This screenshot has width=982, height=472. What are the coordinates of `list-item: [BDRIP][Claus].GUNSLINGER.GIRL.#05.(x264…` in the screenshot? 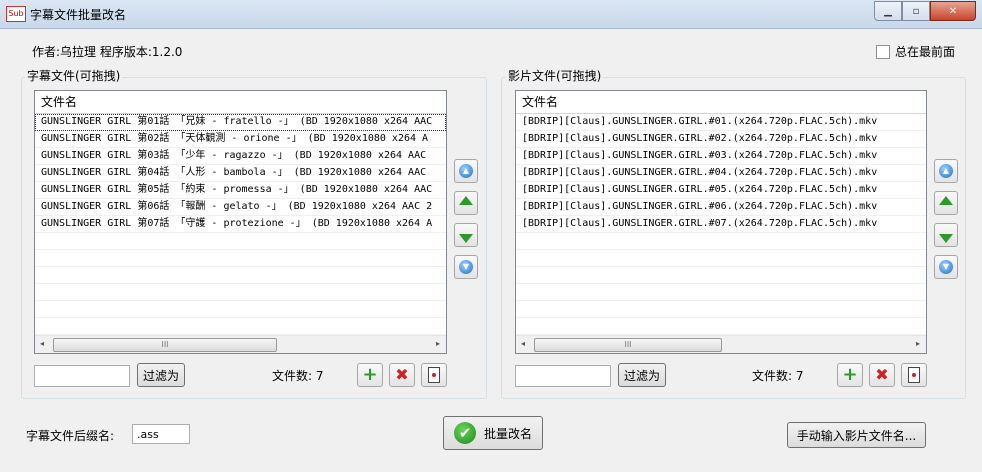 It's located at (721, 190).